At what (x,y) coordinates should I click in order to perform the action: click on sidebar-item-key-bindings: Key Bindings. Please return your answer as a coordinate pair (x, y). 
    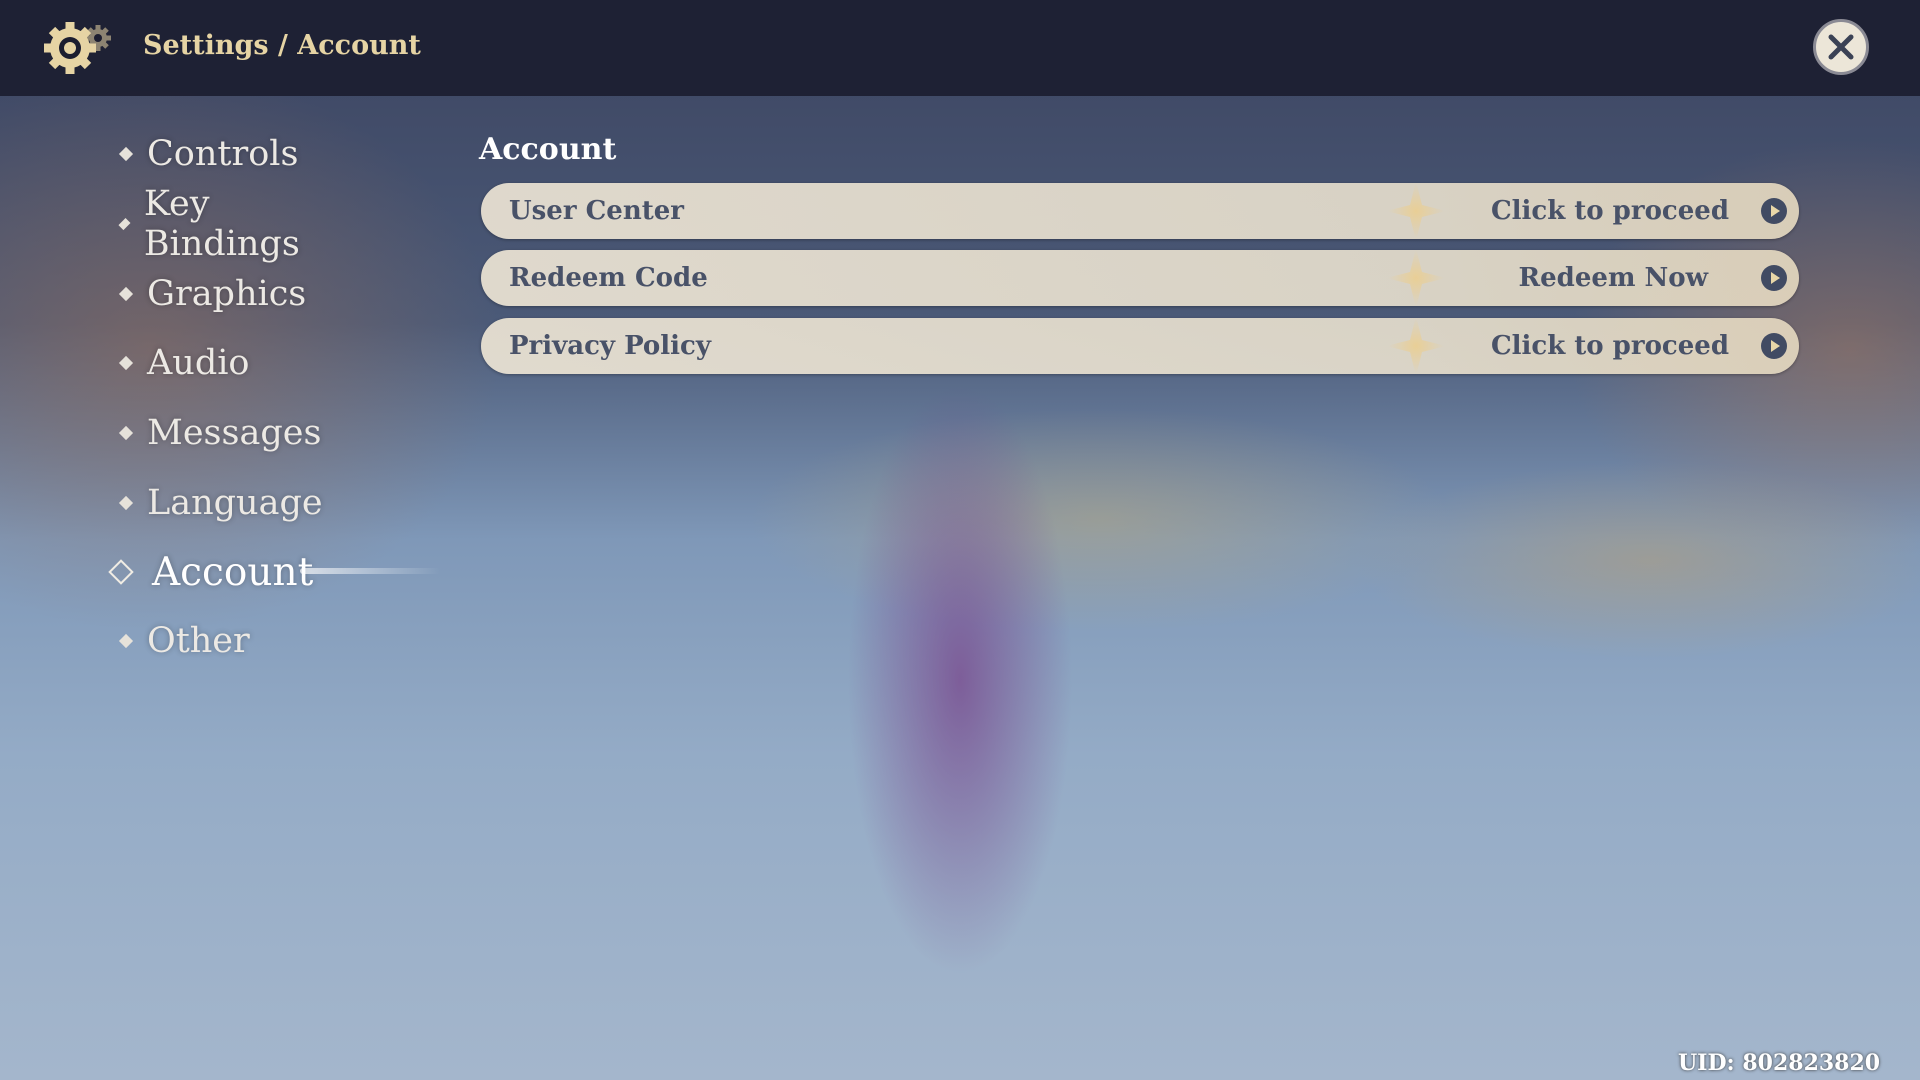
    Looking at the image, I should click on (209, 224).